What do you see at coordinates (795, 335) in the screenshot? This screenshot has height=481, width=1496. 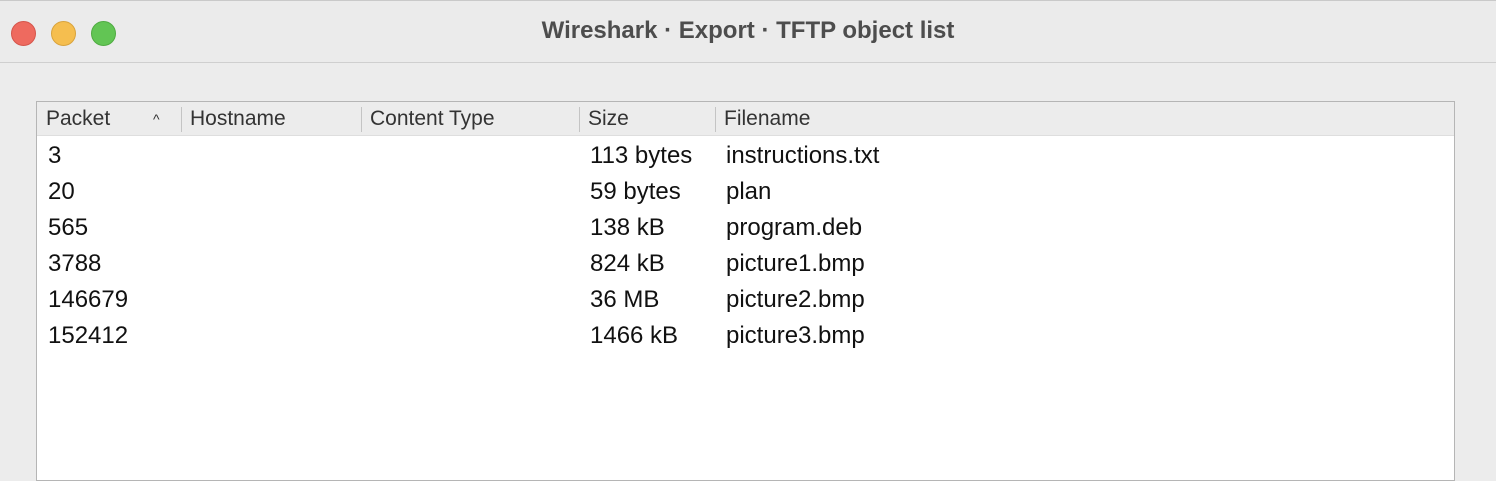 I see `filename-cell: picture3.bmp` at bounding box center [795, 335].